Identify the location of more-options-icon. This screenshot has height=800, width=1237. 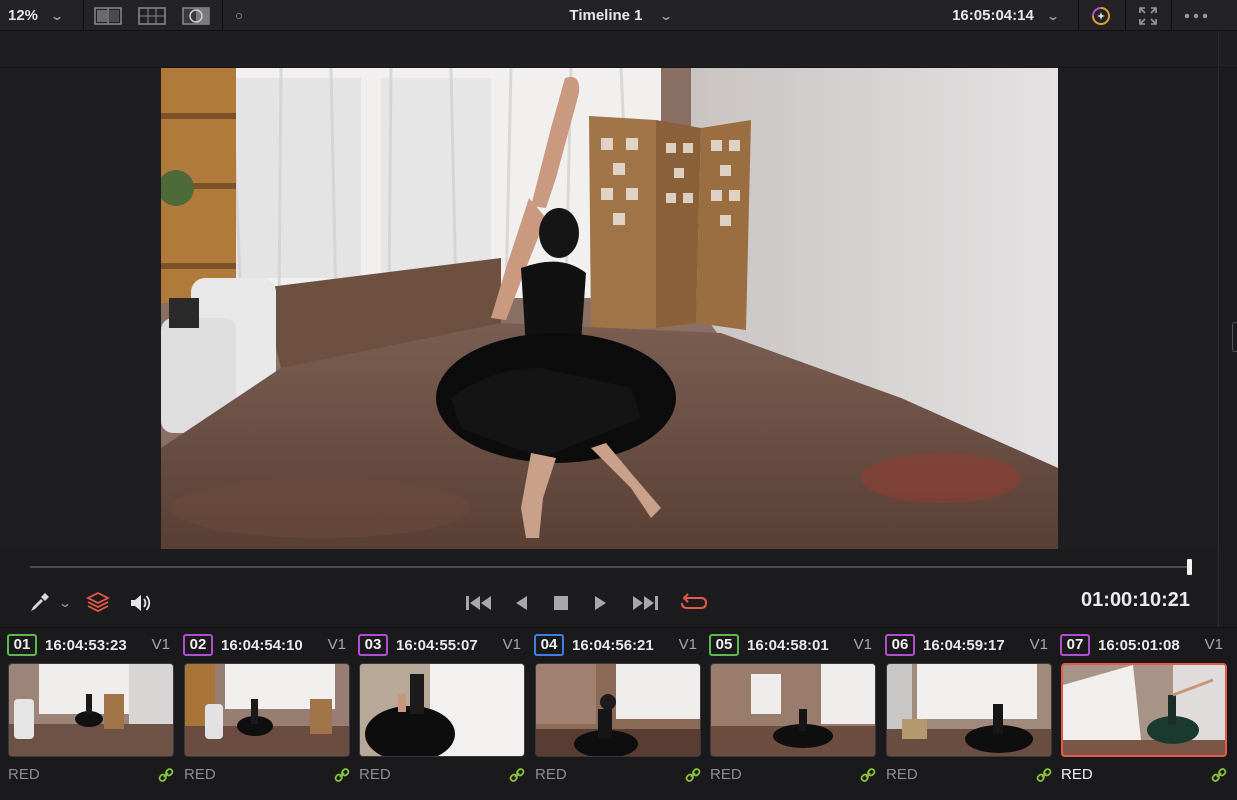
(1196, 15).